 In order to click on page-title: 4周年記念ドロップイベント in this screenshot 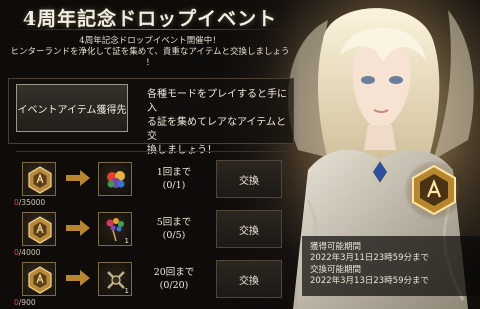, I will do `click(150, 19)`.